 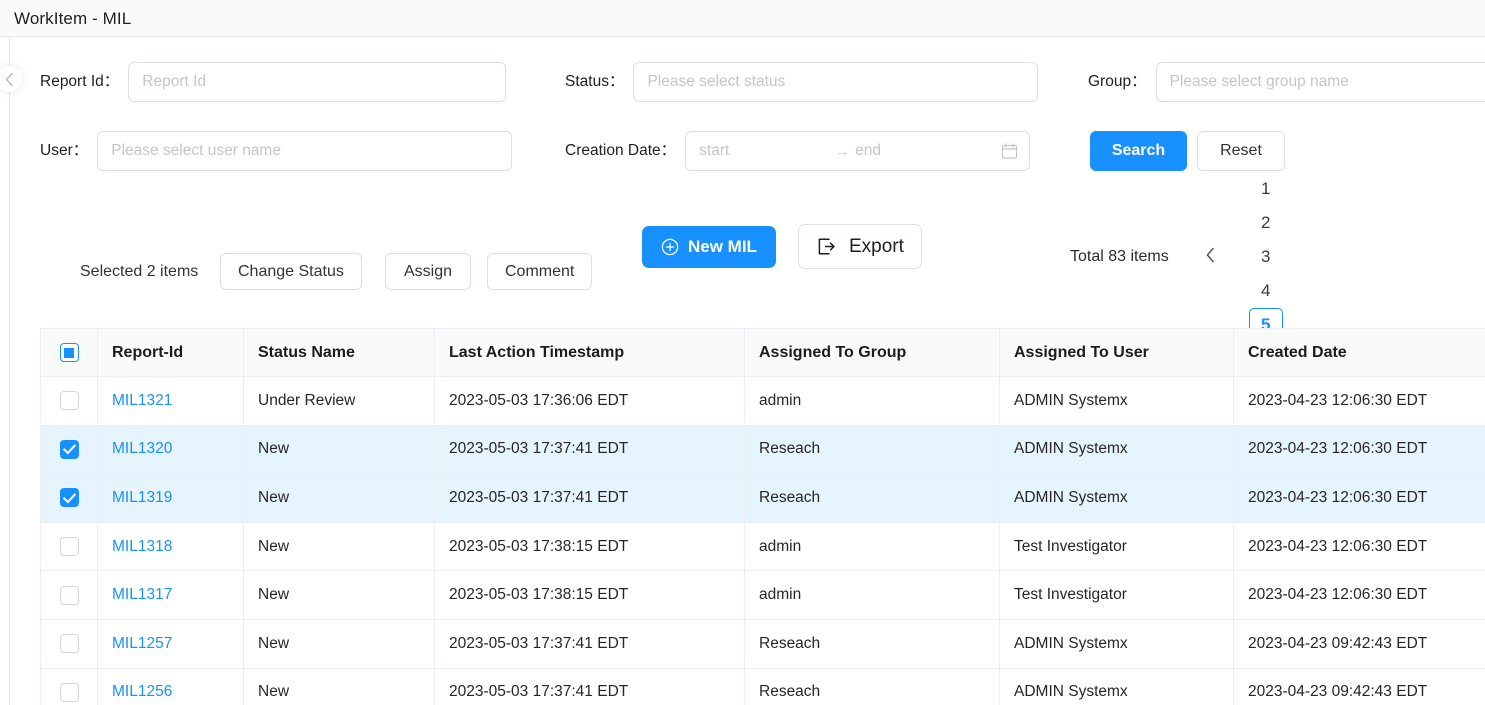 I want to click on column-header-report-id: Report-Id, so click(x=170, y=352).